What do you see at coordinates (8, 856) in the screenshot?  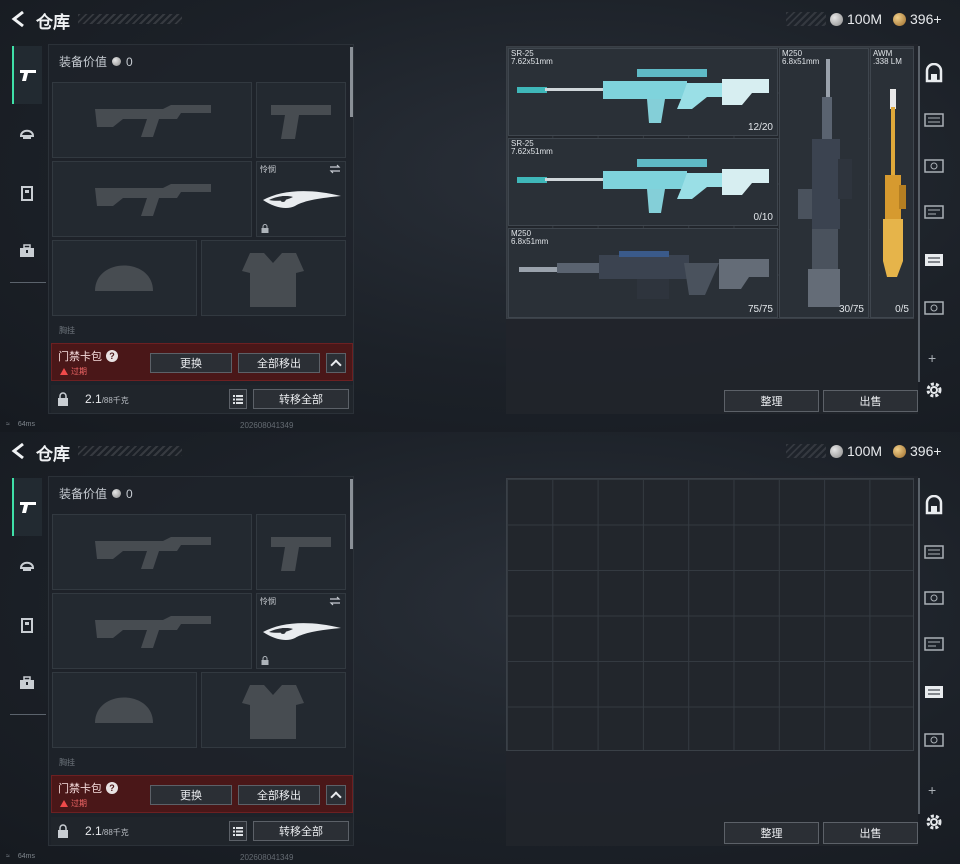 I see `wifi-icon: ≈` at bounding box center [8, 856].